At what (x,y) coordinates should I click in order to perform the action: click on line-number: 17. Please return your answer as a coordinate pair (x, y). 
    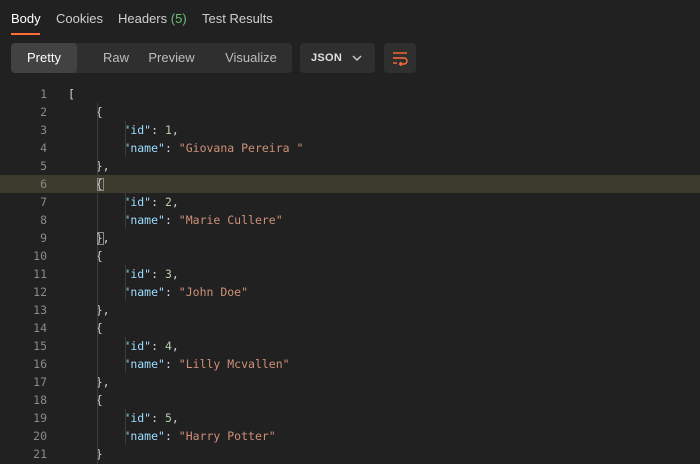
    Looking at the image, I should click on (40, 382).